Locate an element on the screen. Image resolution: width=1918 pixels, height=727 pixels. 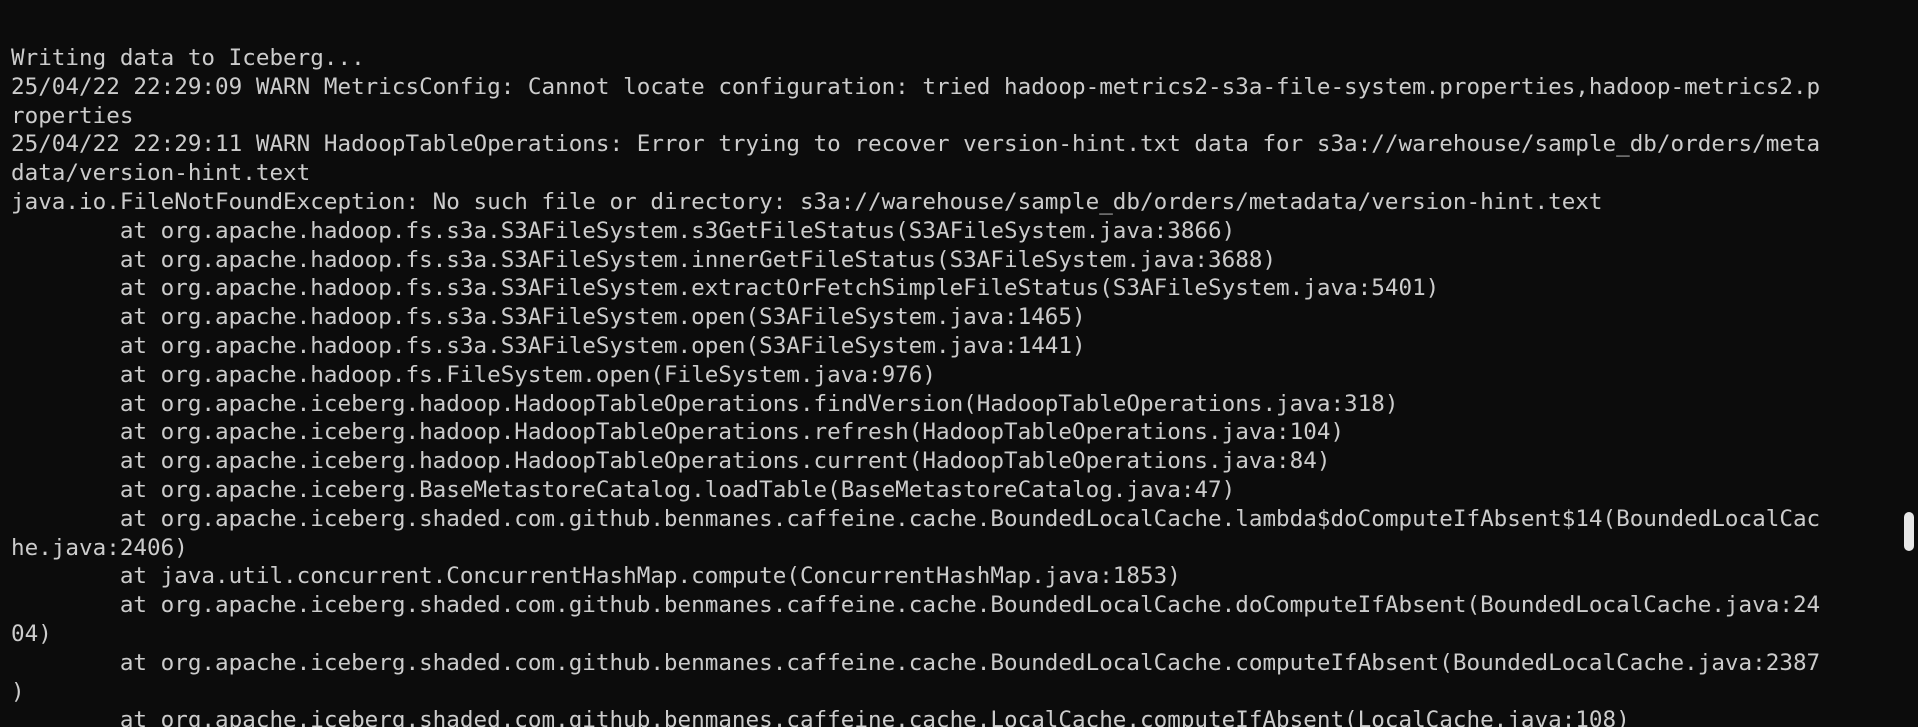
terminal-line: 04) is located at coordinates (31, 633).